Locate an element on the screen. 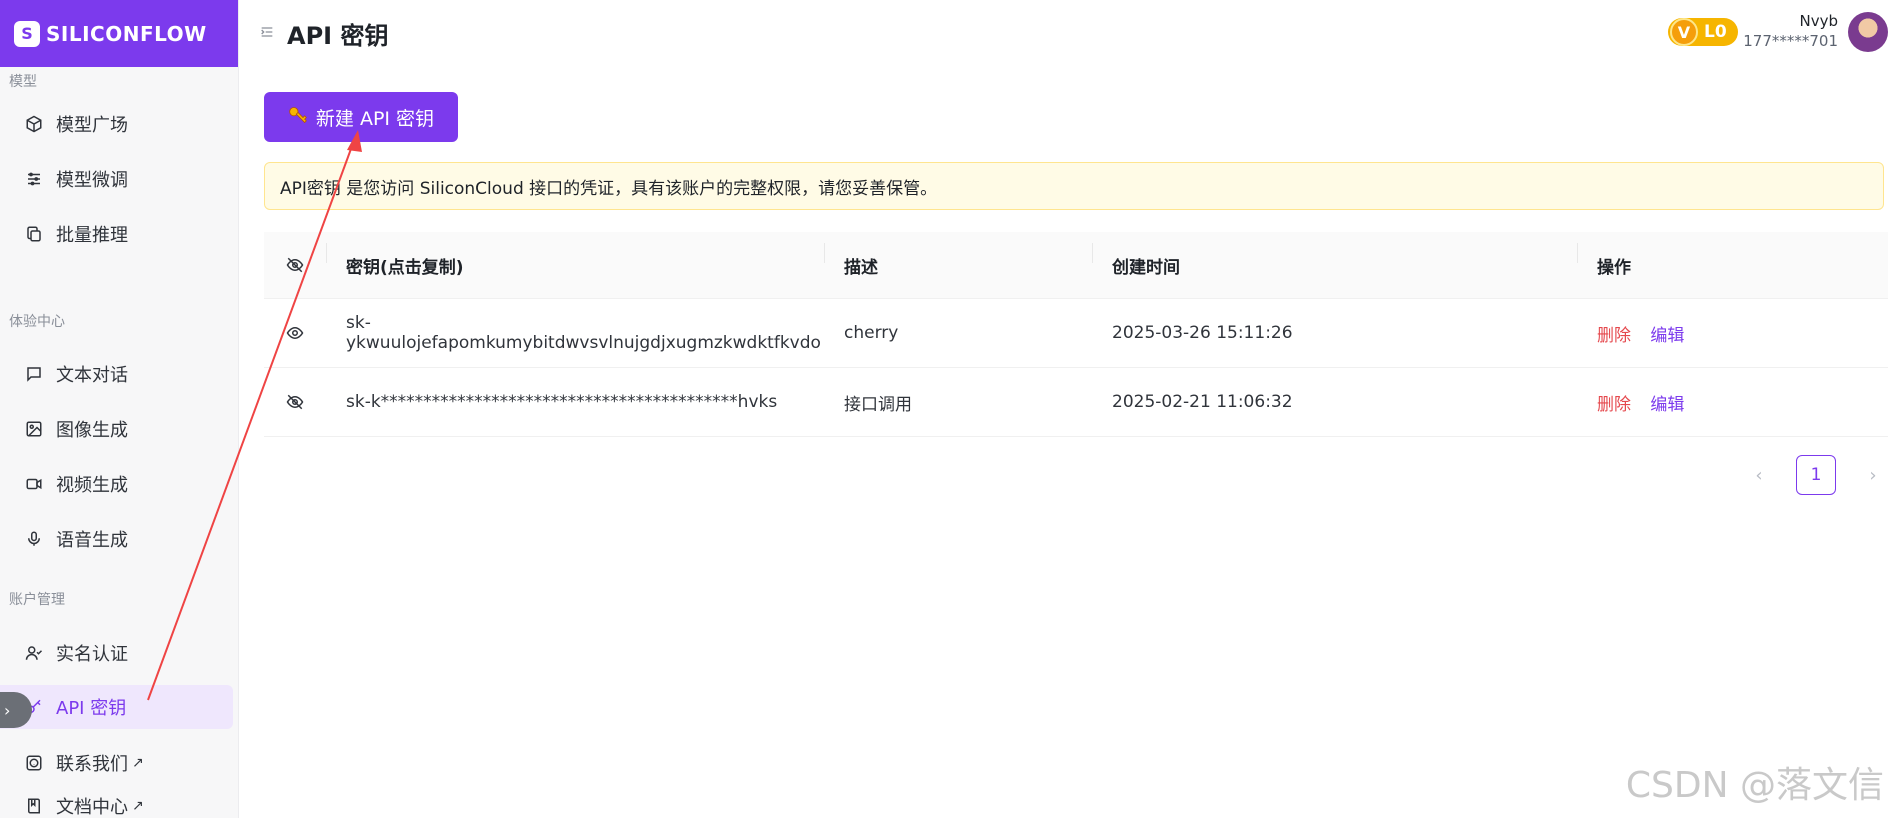 The height and width of the screenshot is (818, 1888). sidebar-item-label: 模型微调 is located at coordinates (92, 180).